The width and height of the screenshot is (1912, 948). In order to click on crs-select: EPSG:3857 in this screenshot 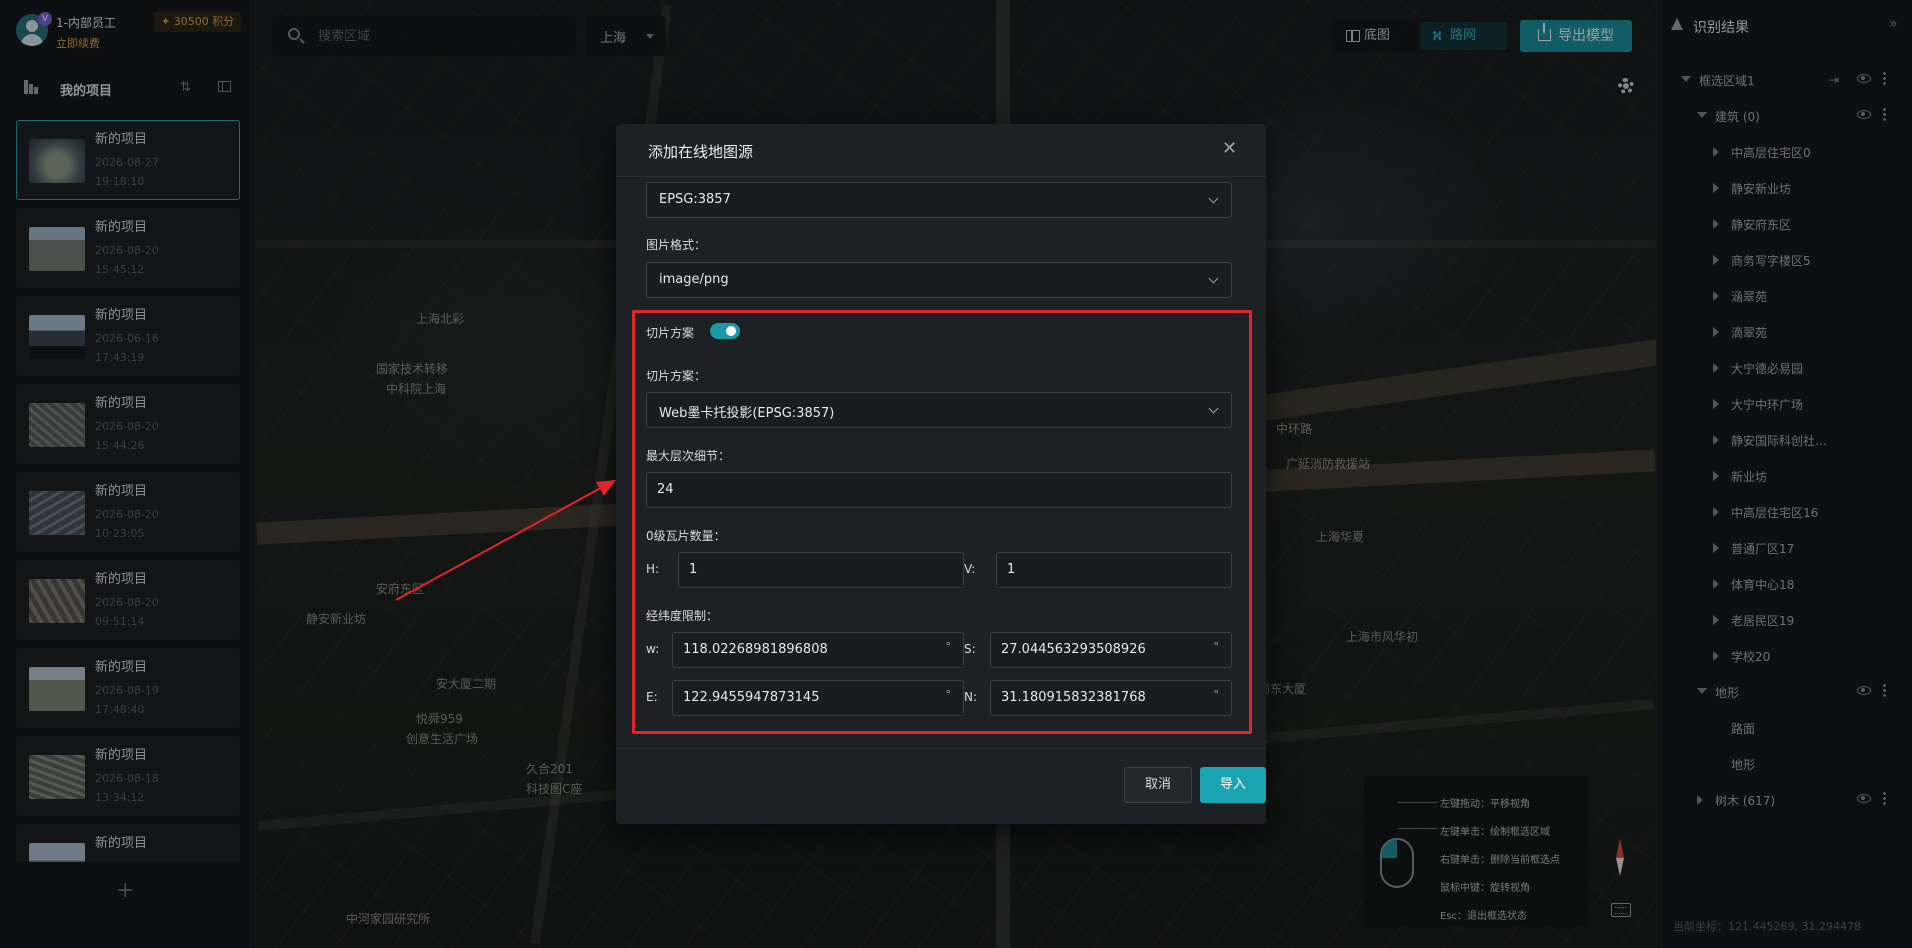, I will do `click(939, 200)`.